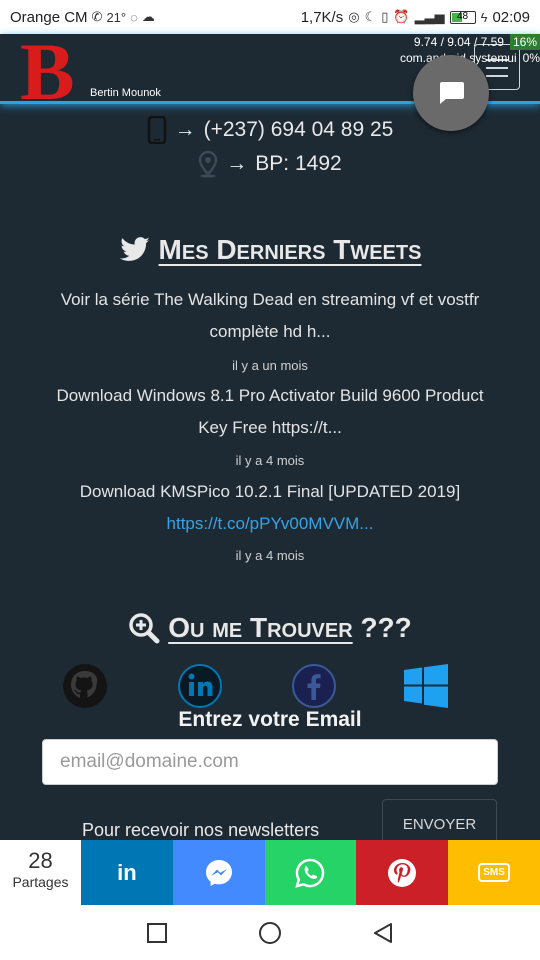  I want to click on share-sms-button: SMS, so click(494, 872).